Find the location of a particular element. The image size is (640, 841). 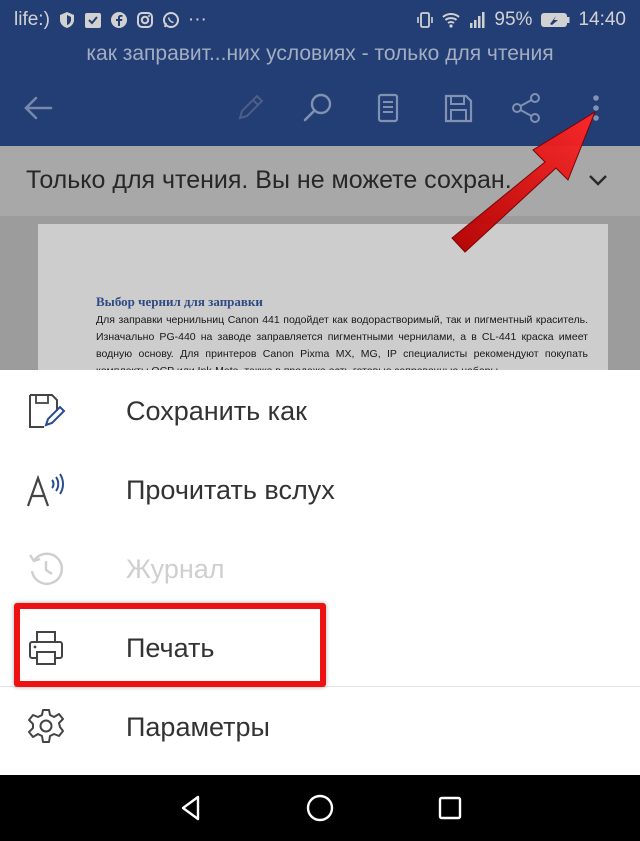

nav-home-icon is located at coordinates (320, 808).